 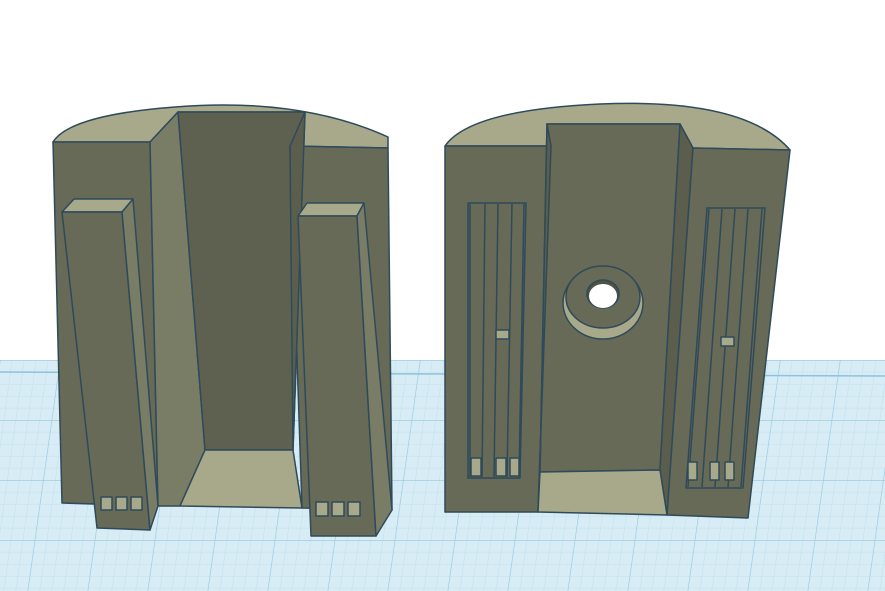 What do you see at coordinates (338, 509) in the screenshot?
I see `part-left-pillar-b-slots` at bounding box center [338, 509].